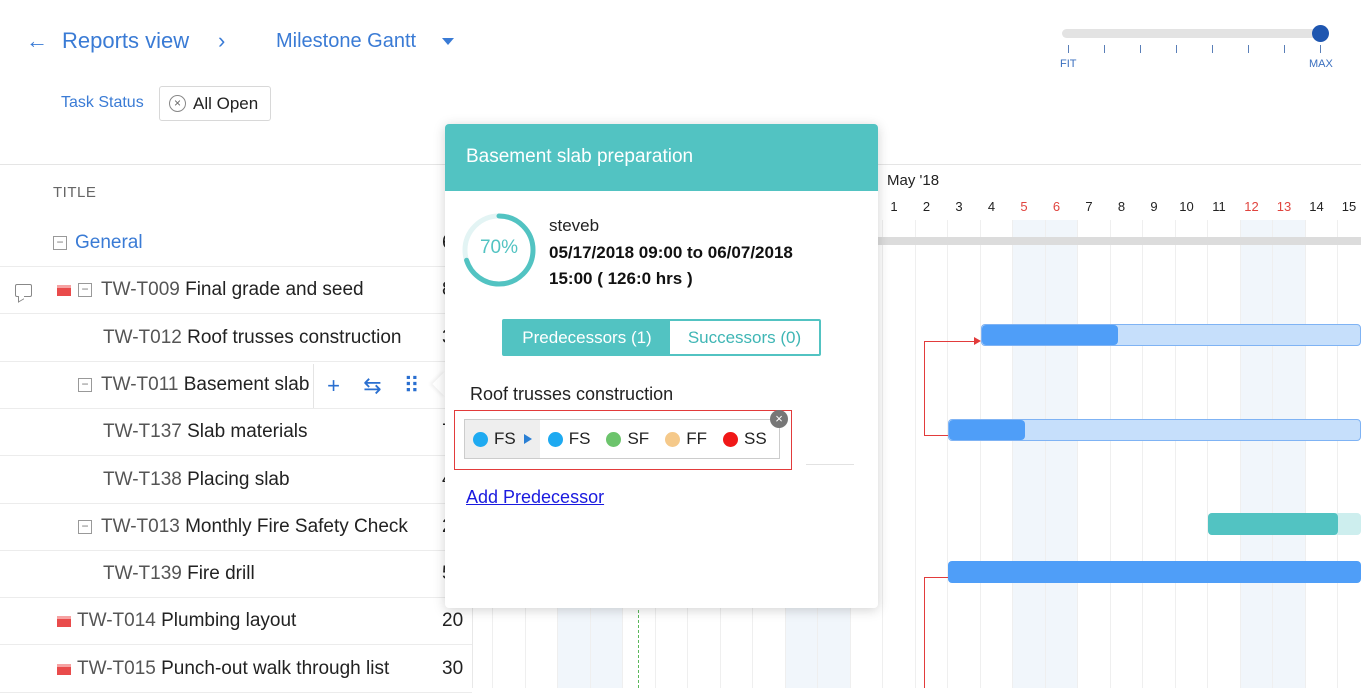 This screenshot has width=1361, height=693. I want to click on back-arrow-icon: ←, so click(37, 41).